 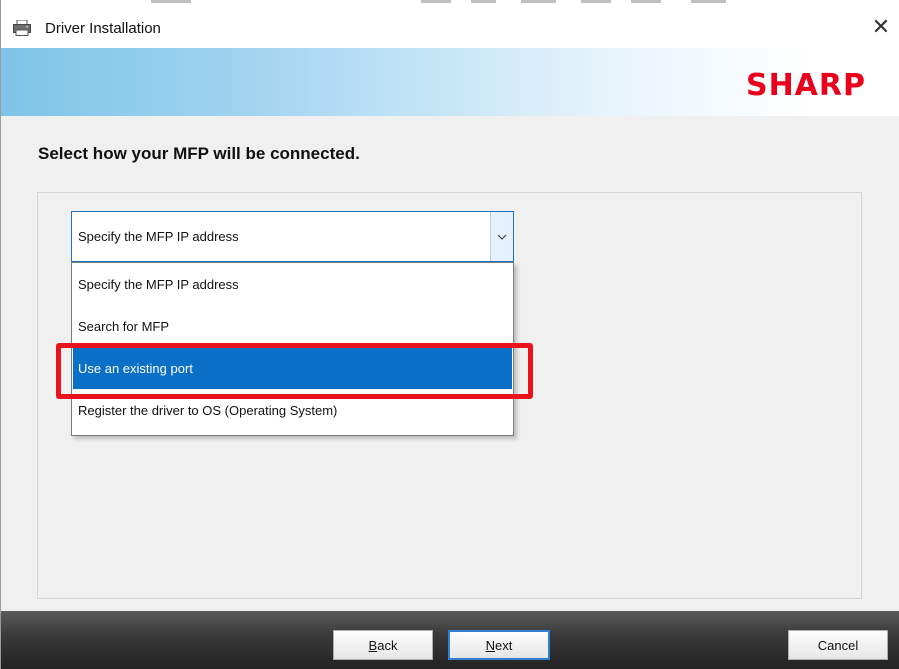 What do you see at coordinates (22, 27) in the screenshot?
I see `printer-icon` at bounding box center [22, 27].